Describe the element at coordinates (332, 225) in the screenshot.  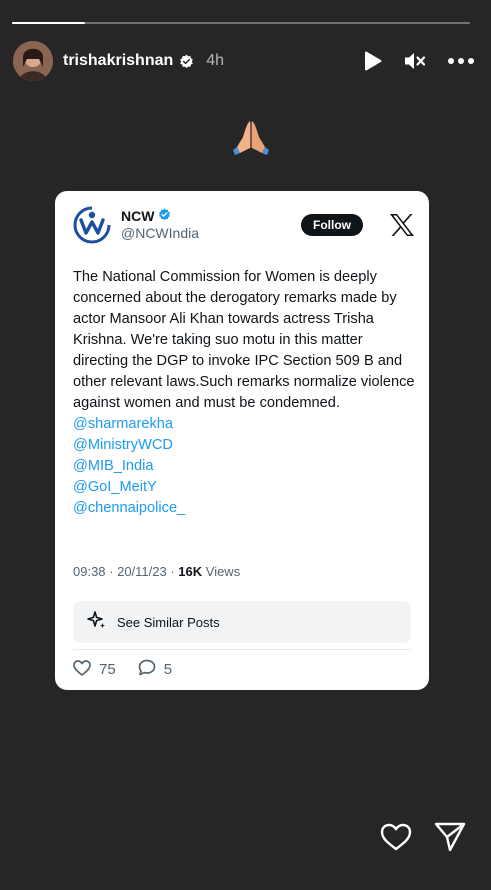
I see `follow-button: Follow` at that location.